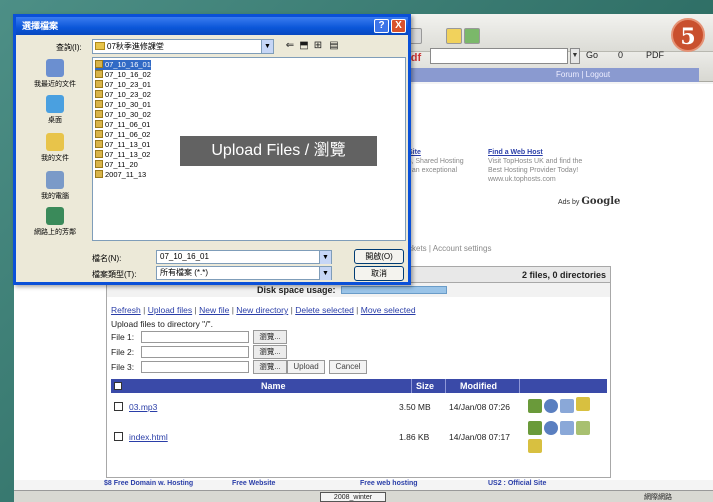 This screenshot has height=502, width=713. Describe the element at coordinates (123, 105) in the screenshot. I see `list-item: 07_10_30_01` at that location.